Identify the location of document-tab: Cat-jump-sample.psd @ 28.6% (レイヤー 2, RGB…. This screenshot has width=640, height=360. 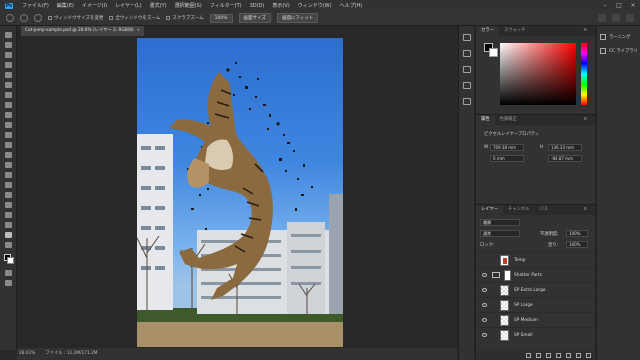
(83, 31).